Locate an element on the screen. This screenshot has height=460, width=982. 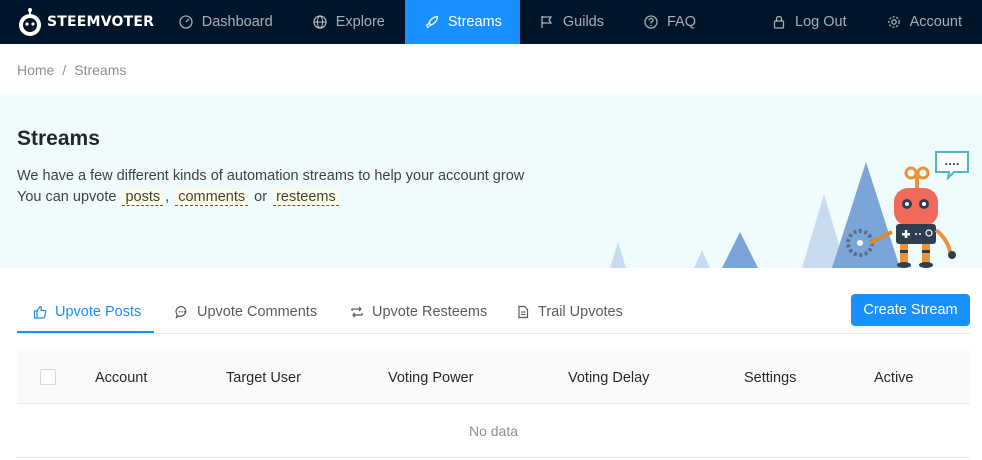
dashboard-icon is located at coordinates (186, 22).